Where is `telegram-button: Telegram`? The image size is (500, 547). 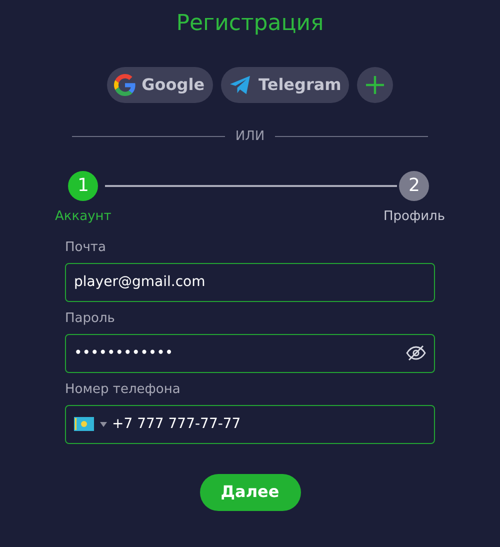 telegram-button: Telegram is located at coordinates (285, 85).